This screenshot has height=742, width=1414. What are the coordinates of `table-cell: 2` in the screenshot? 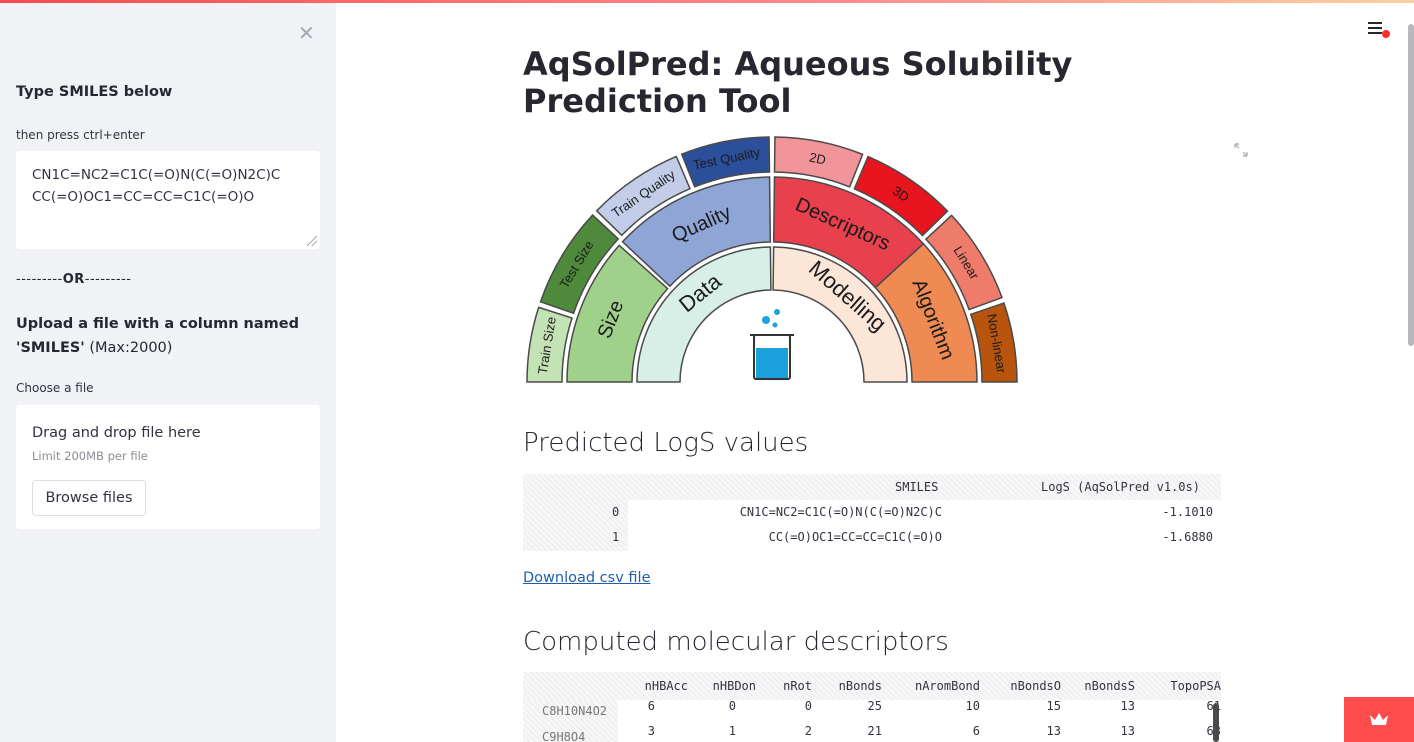 It's located at (808, 731).